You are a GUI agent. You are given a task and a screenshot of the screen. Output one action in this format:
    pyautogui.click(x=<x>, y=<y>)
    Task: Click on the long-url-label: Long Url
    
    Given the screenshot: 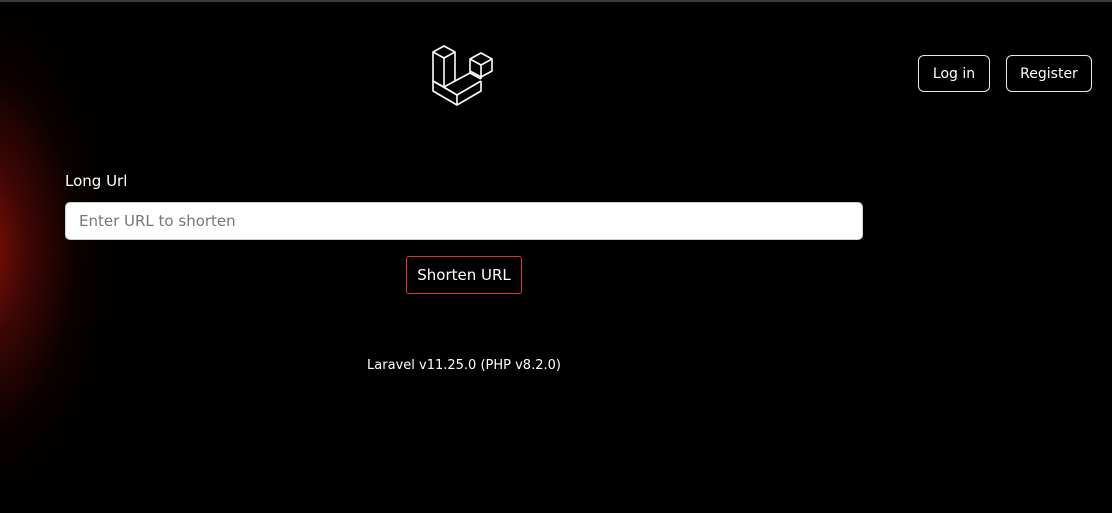 What is the action you would take?
    pyautogui.click(x=96, y=181)
    